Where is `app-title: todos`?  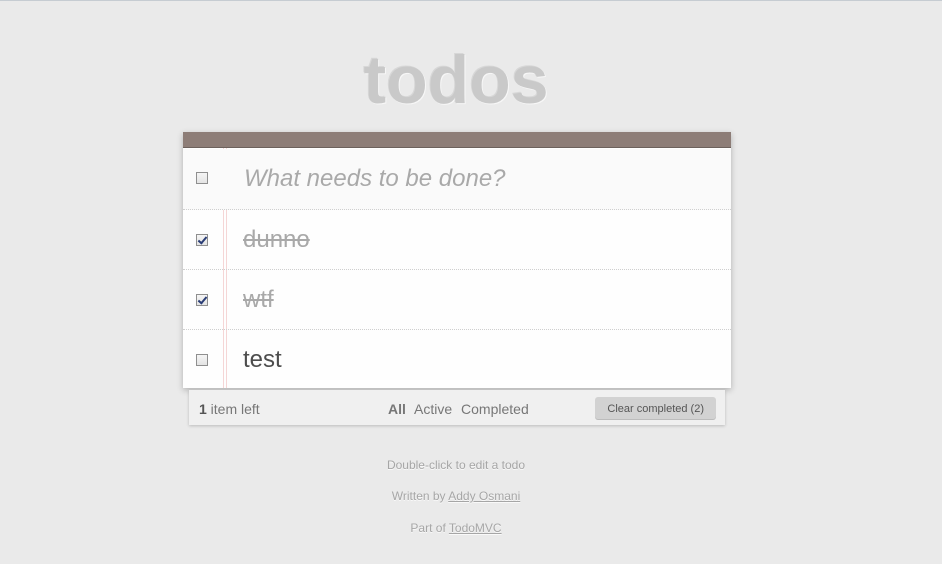
app-title: todos is located at coordinates (456, 80).